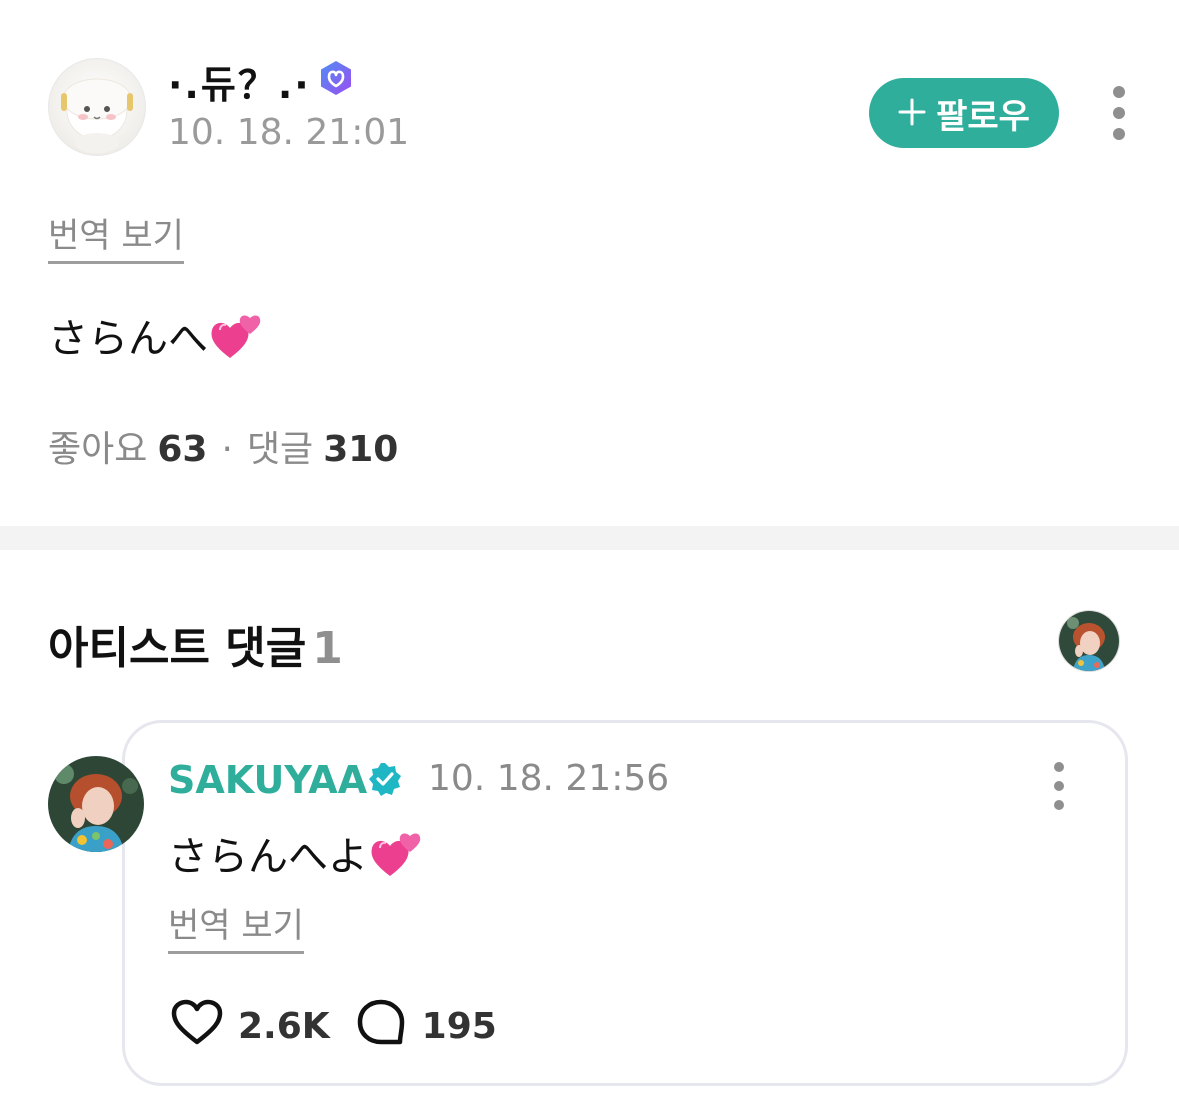 The width and height of the screenshot is (1179, 1103). I want to click on comment-body-text-content: さらんへよ, so click(268, 857).